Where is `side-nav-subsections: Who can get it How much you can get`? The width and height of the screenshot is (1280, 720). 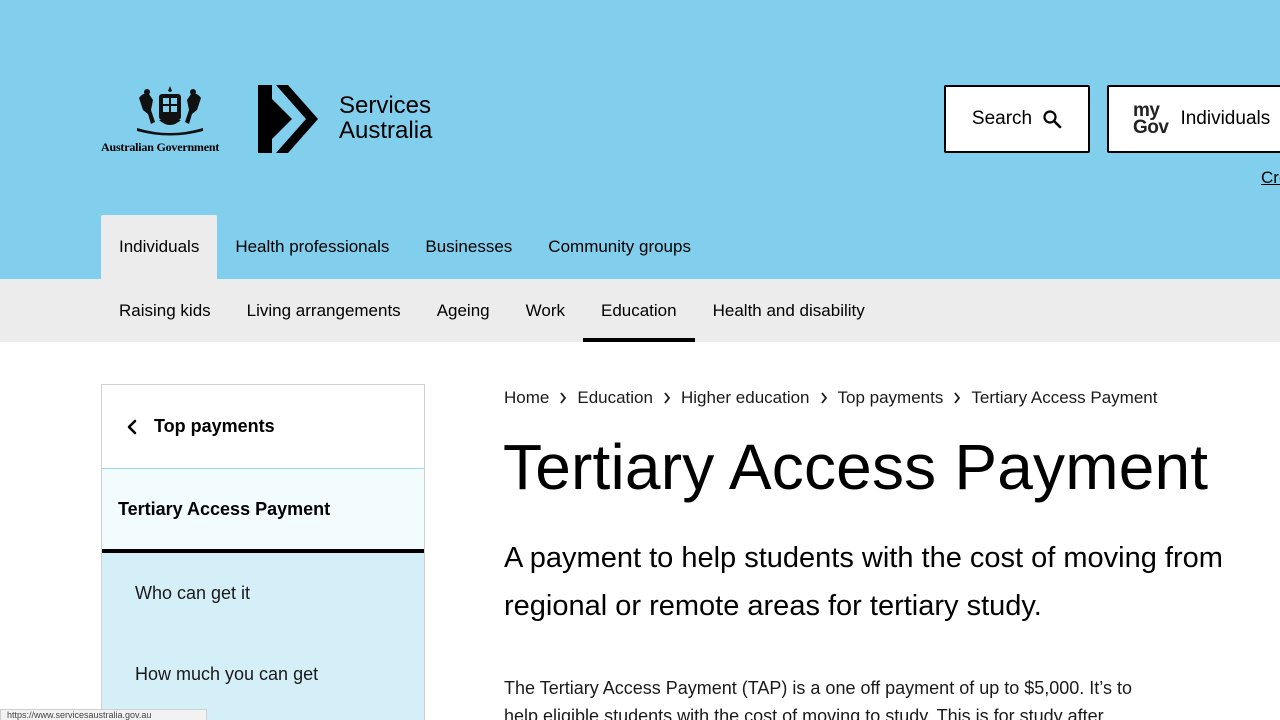 side-nav-subsections: Who can get it How much you can get is located at coordinates (263, 636).